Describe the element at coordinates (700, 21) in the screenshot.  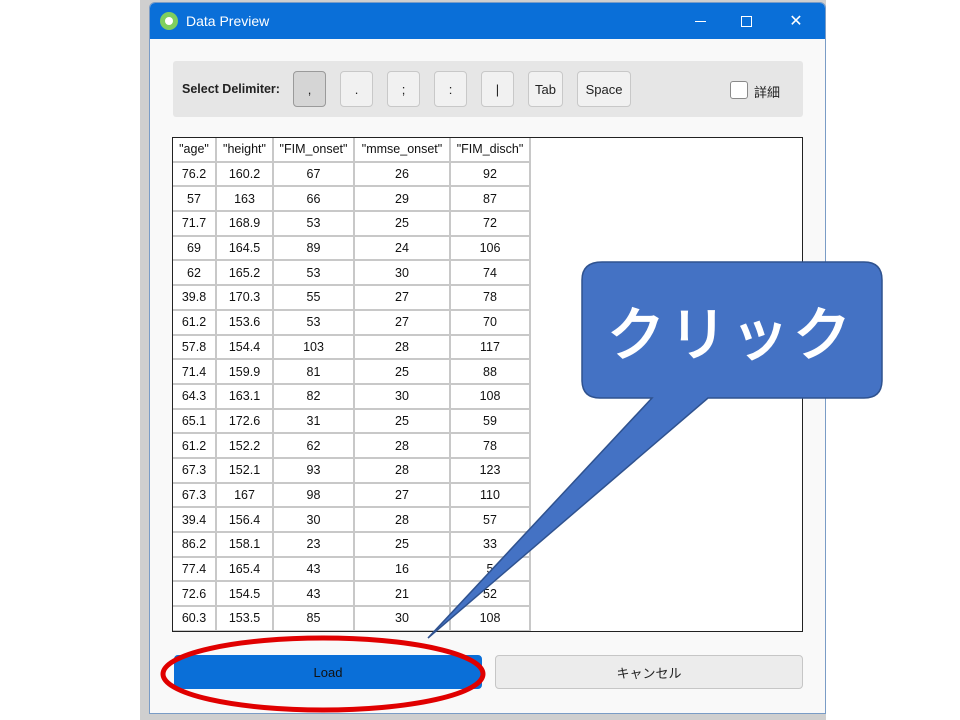
I see `minimize-button` at that location.